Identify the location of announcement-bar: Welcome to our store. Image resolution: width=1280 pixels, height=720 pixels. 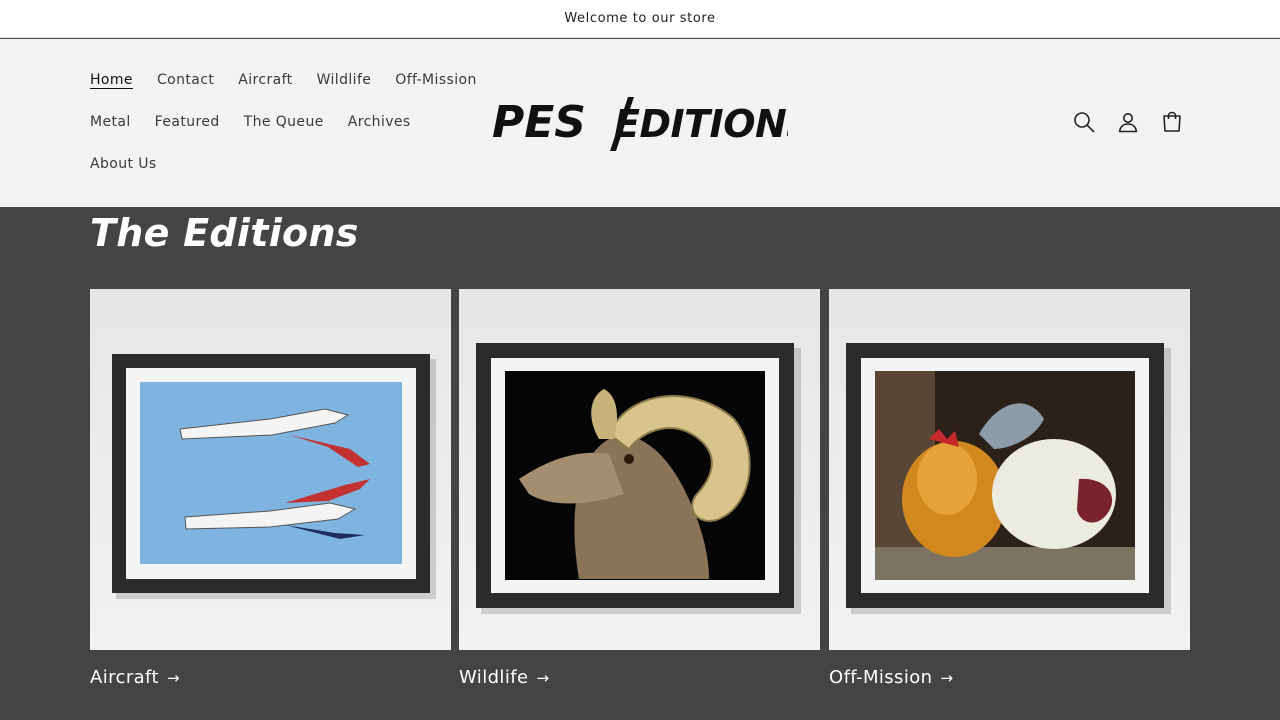
(640, 19).